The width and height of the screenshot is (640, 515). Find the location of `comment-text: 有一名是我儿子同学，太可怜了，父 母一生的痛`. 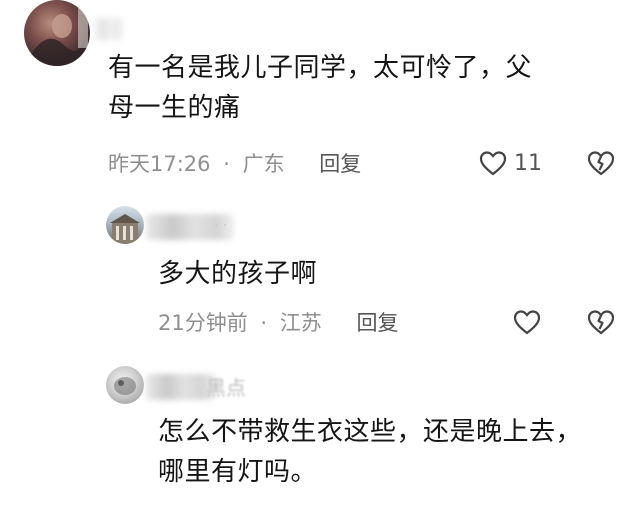

comment-text: 有一名是我儿子同学，太可怜了，父 母一生的痛 is located at coordinates (320, 88).